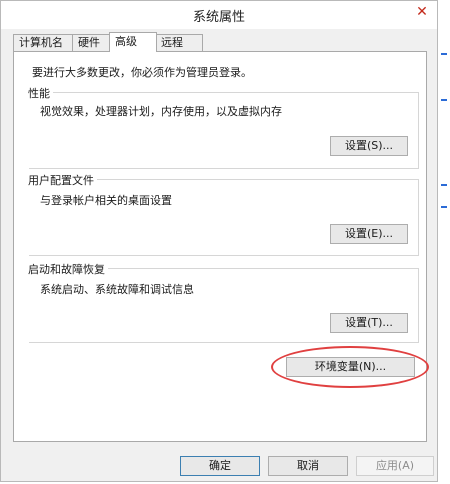  Describe the element at coordinates (218, 17) in the screenshot. I see `window-title: 系统属性` at that location.